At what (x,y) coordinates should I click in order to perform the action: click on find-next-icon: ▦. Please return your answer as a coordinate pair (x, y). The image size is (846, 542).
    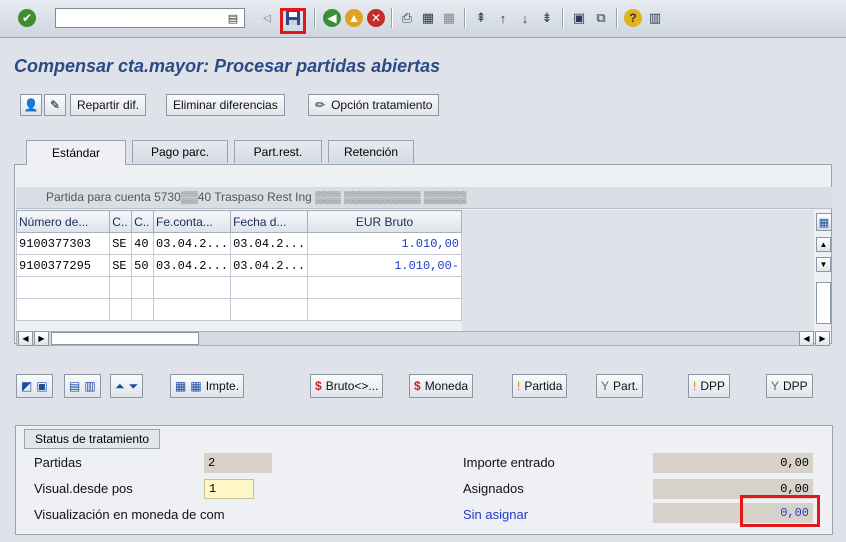
    Looking at the image, I should click on (449, 18).